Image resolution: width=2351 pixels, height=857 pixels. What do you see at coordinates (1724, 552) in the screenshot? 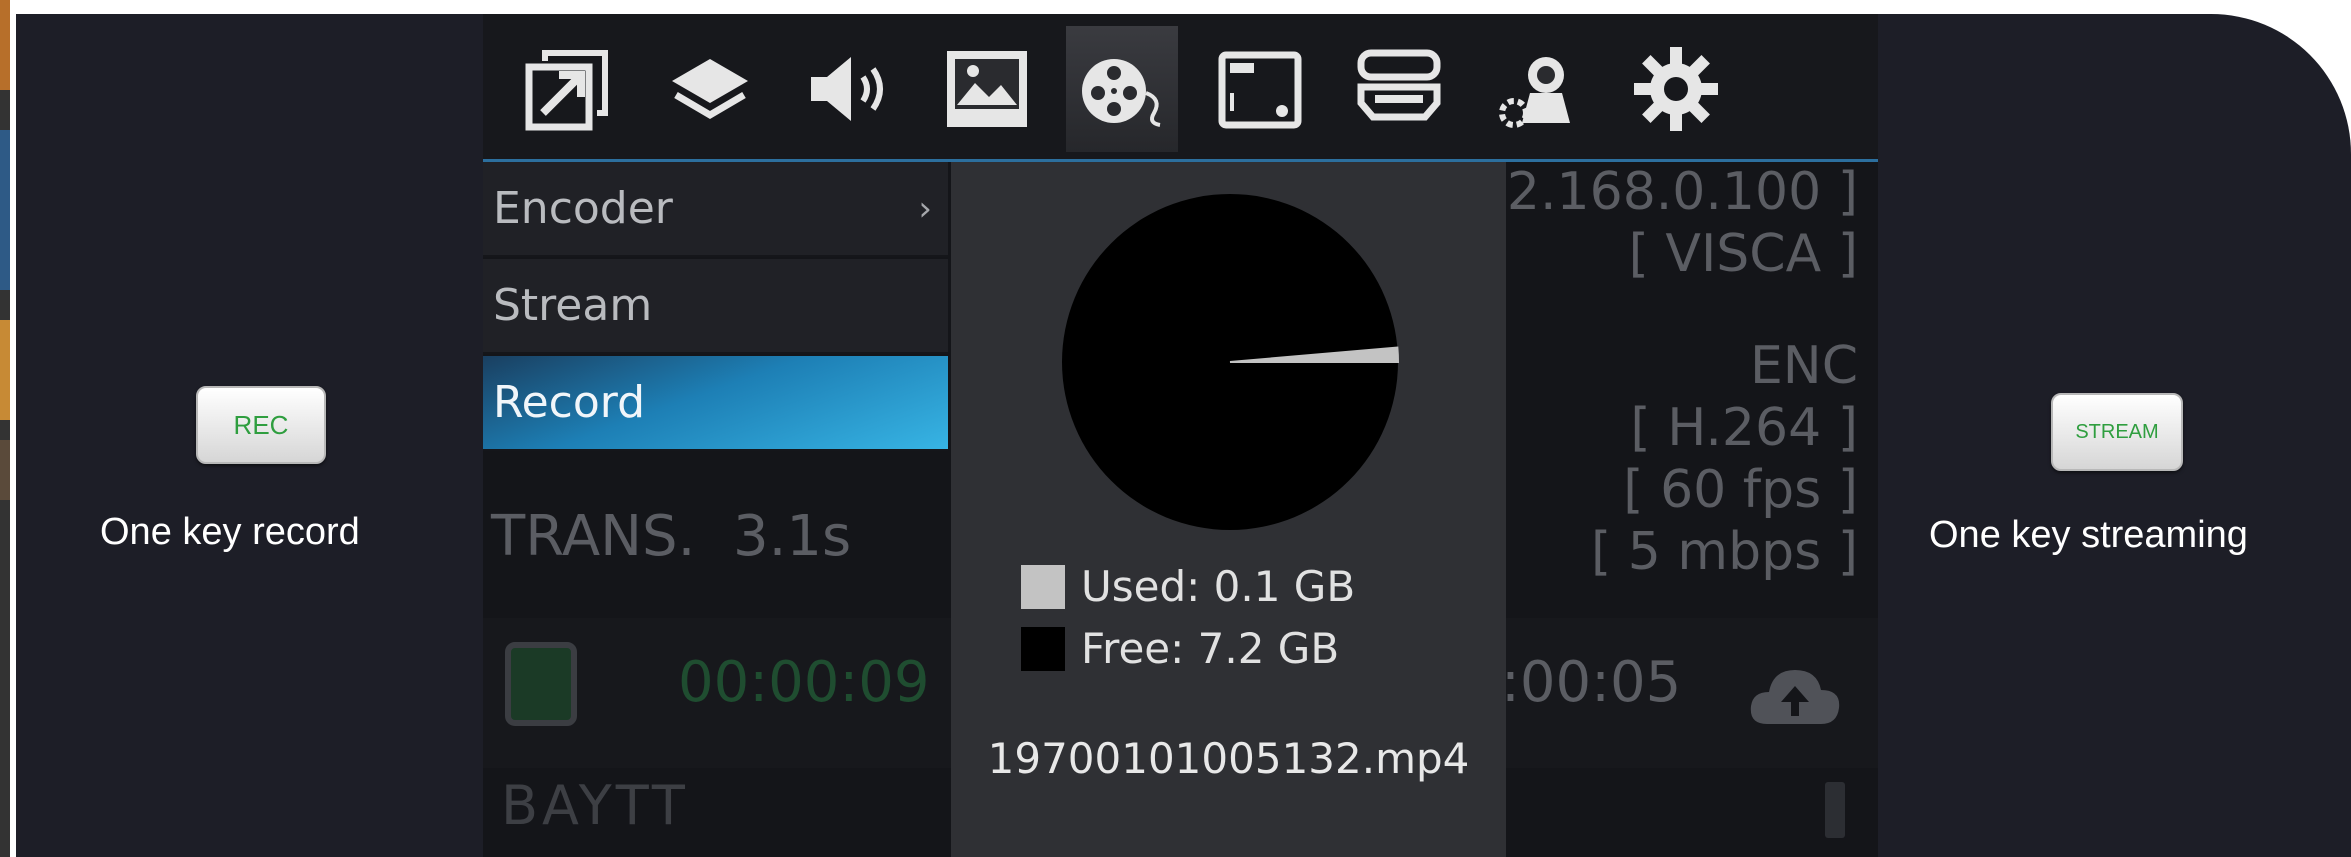
I see `encoder-bitrate-text: [ 5 mbps ]` at bounding box center [1724, 552].